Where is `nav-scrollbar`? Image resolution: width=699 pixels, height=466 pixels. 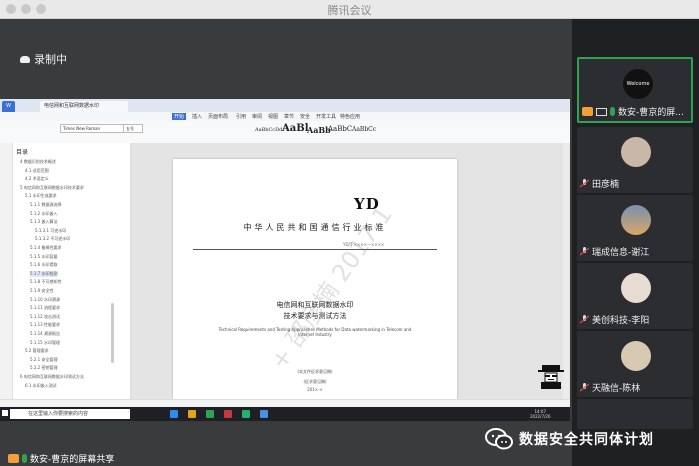 nav-scrollbar is located at coordinates (112, 333).